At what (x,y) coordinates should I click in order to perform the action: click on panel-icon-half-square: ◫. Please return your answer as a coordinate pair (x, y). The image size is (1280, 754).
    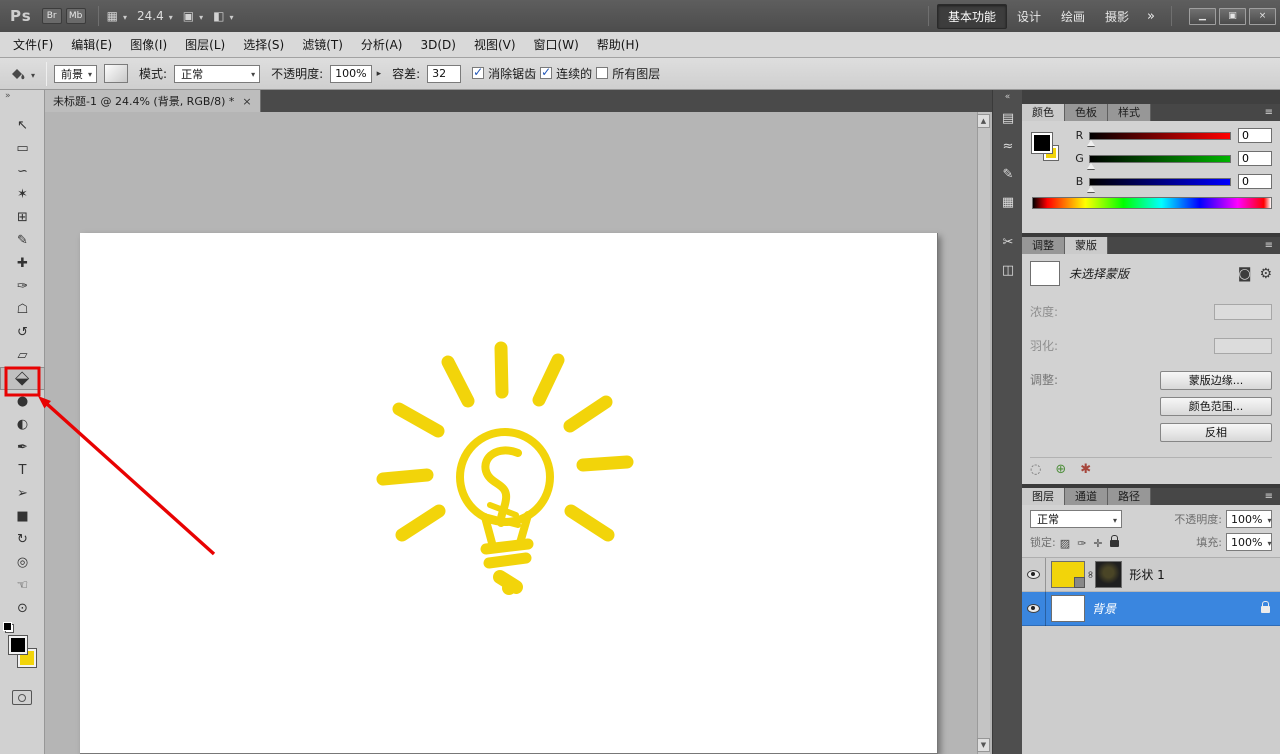
    Looking at the image, I should click on (1008, 270).